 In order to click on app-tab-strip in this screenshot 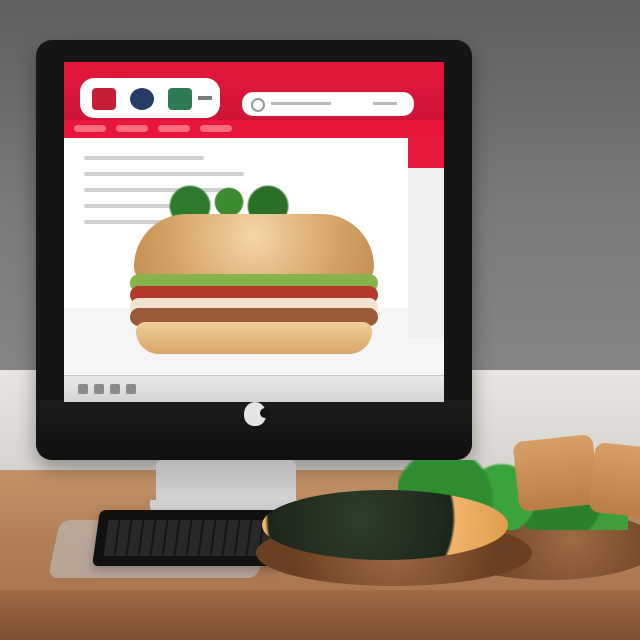, I will do `click(150, 98)`.